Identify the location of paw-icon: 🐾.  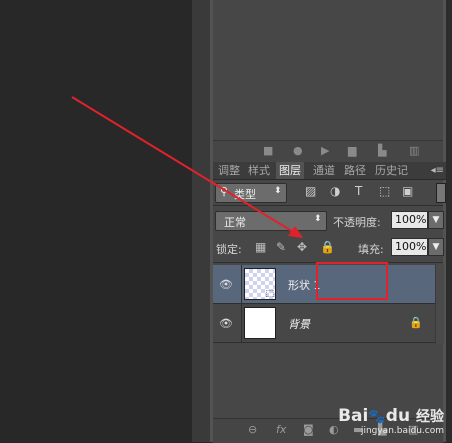
(377, 417).